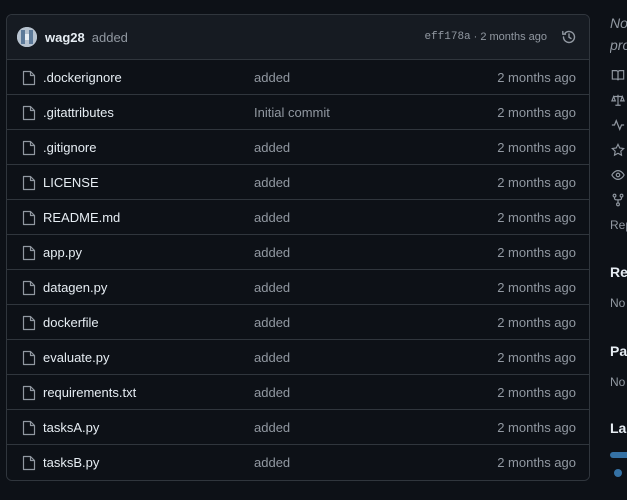  Describe the element at coordinates (618, 200) in the screenshot. I see `fork-icon` at that location.